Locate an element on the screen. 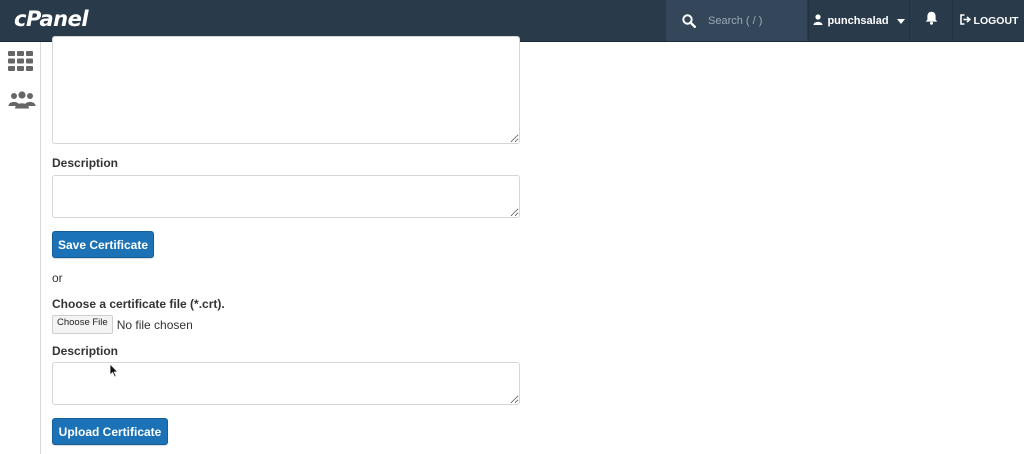 The width and height of the screenshot is (1024, 454). grid-icon is located at coordinates (20, 63).